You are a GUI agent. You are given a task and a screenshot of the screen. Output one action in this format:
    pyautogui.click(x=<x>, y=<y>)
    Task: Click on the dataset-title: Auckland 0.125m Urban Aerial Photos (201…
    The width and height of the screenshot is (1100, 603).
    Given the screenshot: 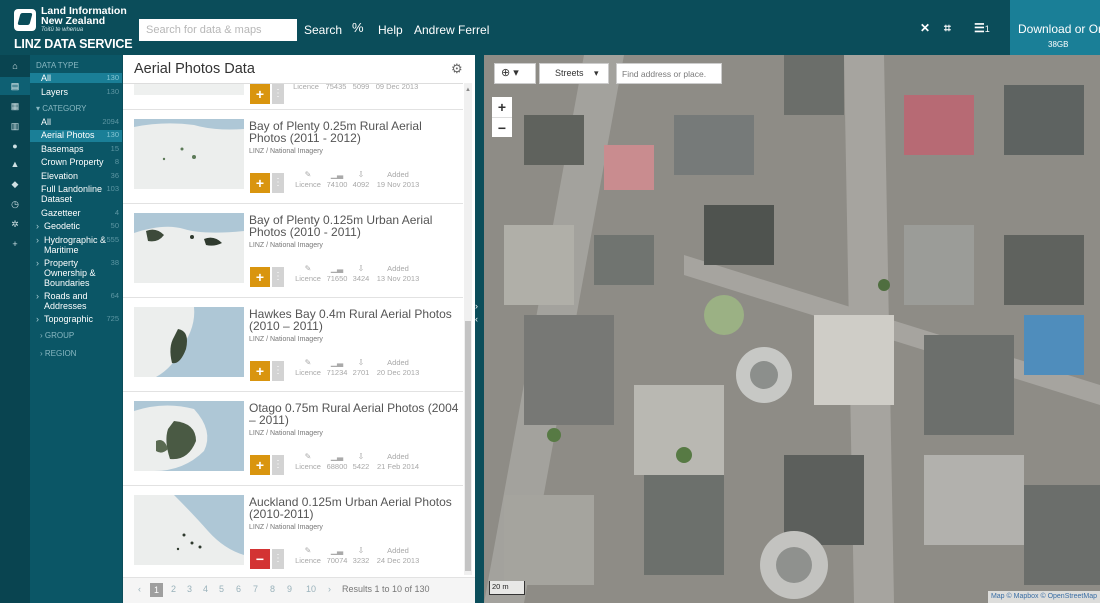 What is the action you would take?
    pyautogui.click(x=354, y=508)
    